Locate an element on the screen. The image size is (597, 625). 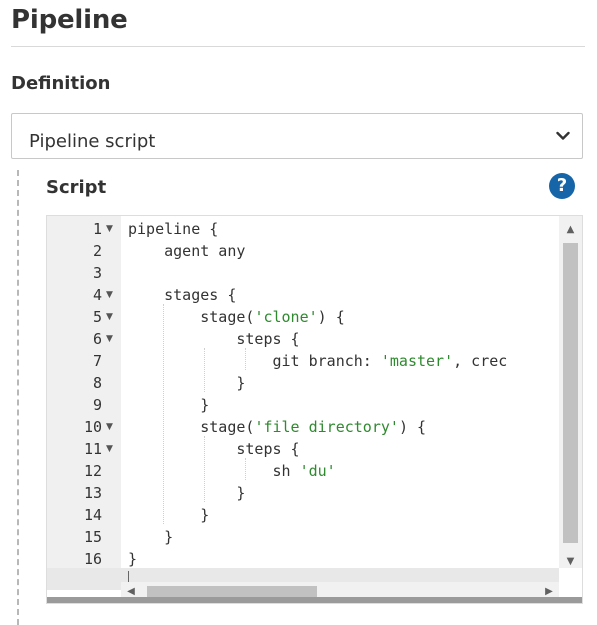
editor-bottom-bar is located at coordinates (314, 600).